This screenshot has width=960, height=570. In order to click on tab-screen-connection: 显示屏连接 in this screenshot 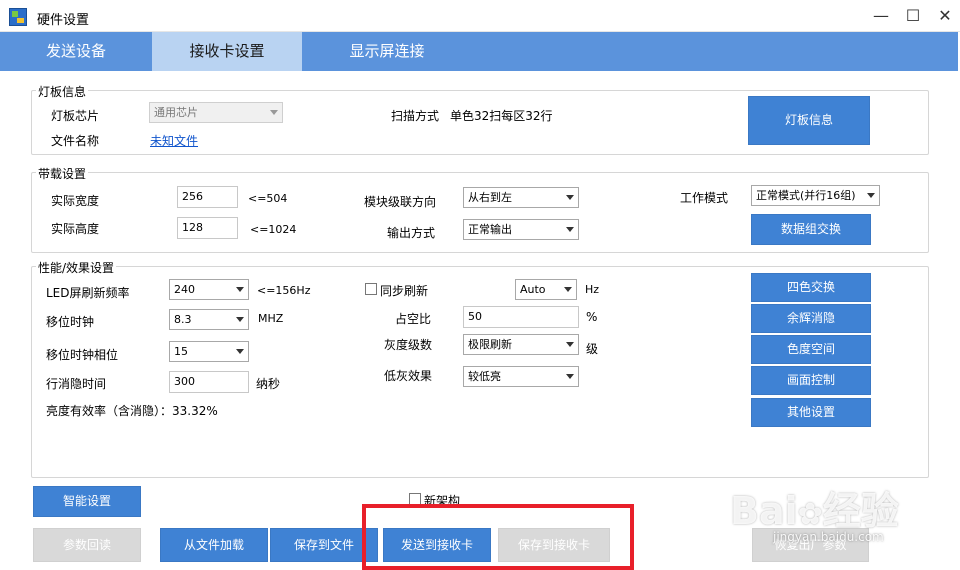, I will do `click(387, 51)`.